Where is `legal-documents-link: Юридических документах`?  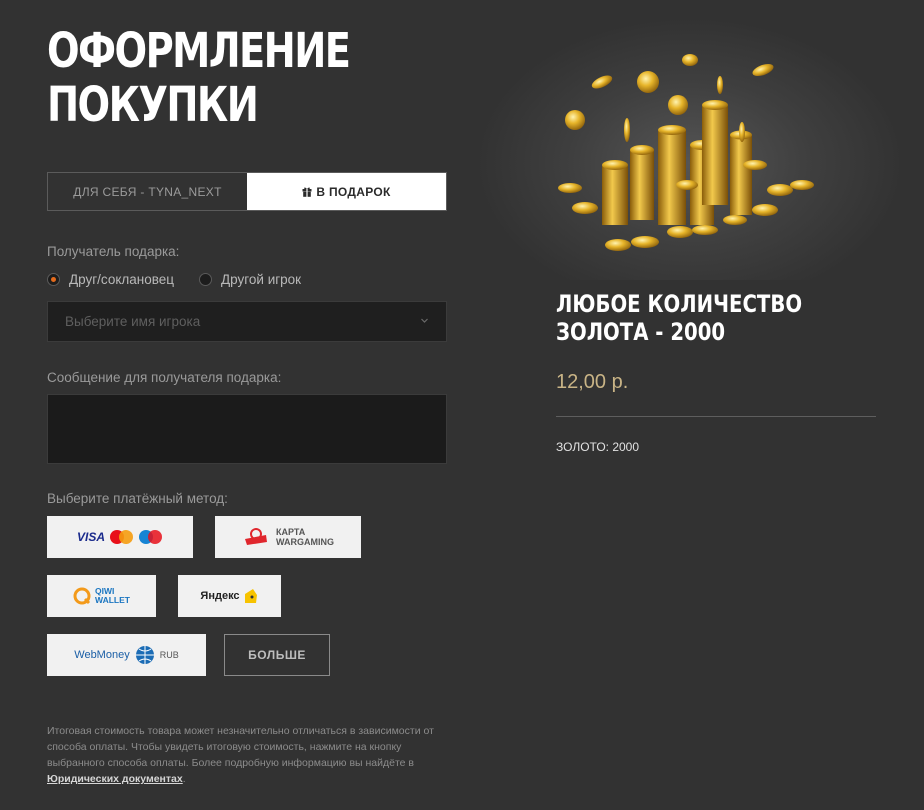
legal-documents-link: Юридических документах is located at coordinates (115, 779).